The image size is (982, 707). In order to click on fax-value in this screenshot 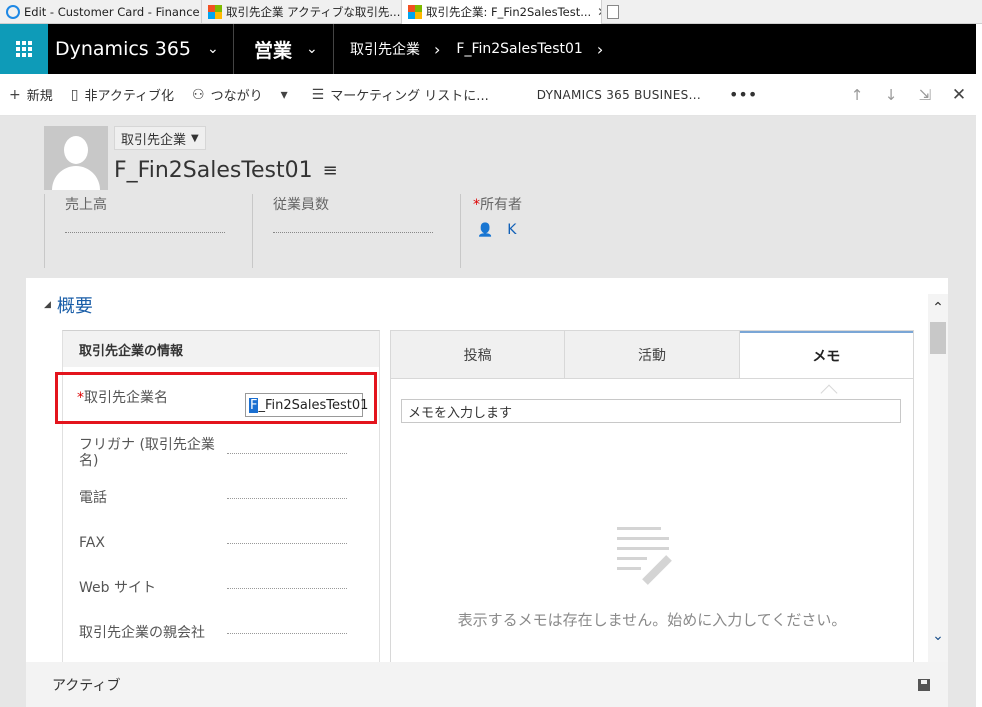, I will do `click(287, 543)`.